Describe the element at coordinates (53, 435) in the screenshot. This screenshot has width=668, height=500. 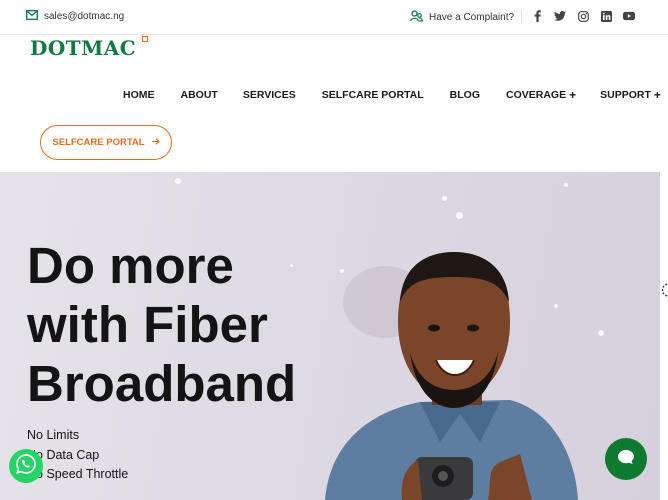
I see `feature-item: No Limits` at that location.